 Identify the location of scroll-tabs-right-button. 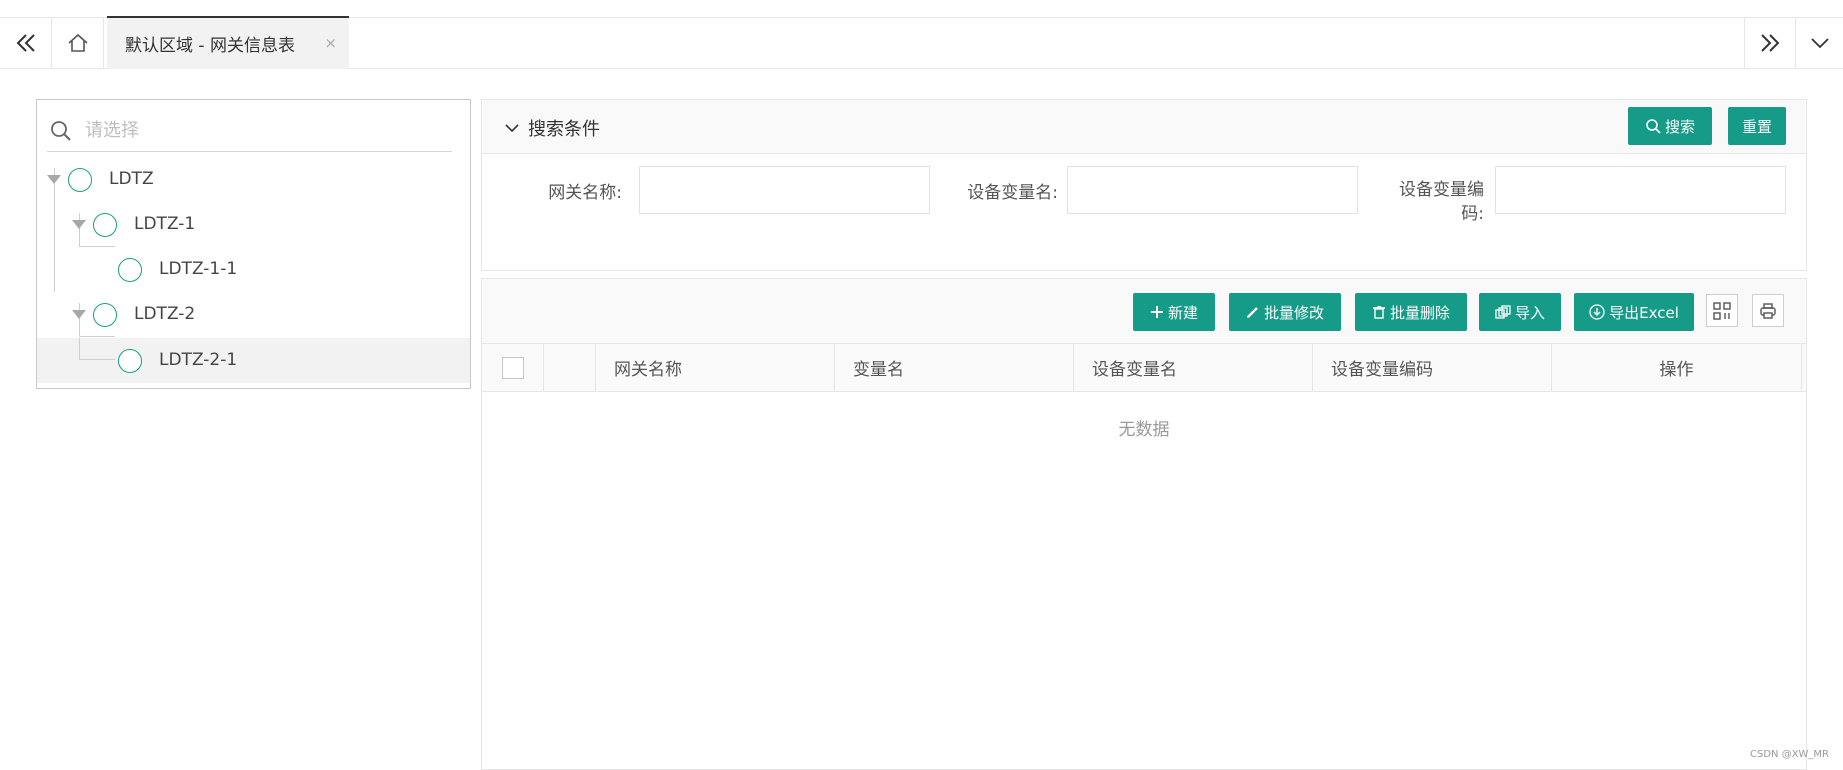
(1770, 43).